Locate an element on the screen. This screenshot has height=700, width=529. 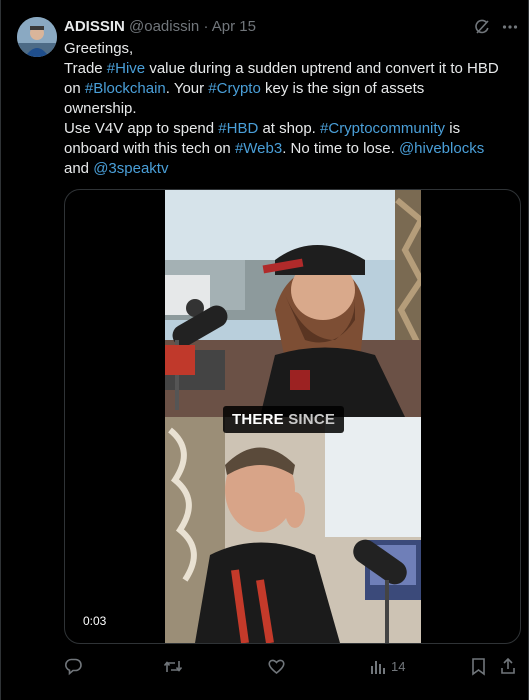
mention-3speaktv: @3speaktv is located at coordinates (130, 168).